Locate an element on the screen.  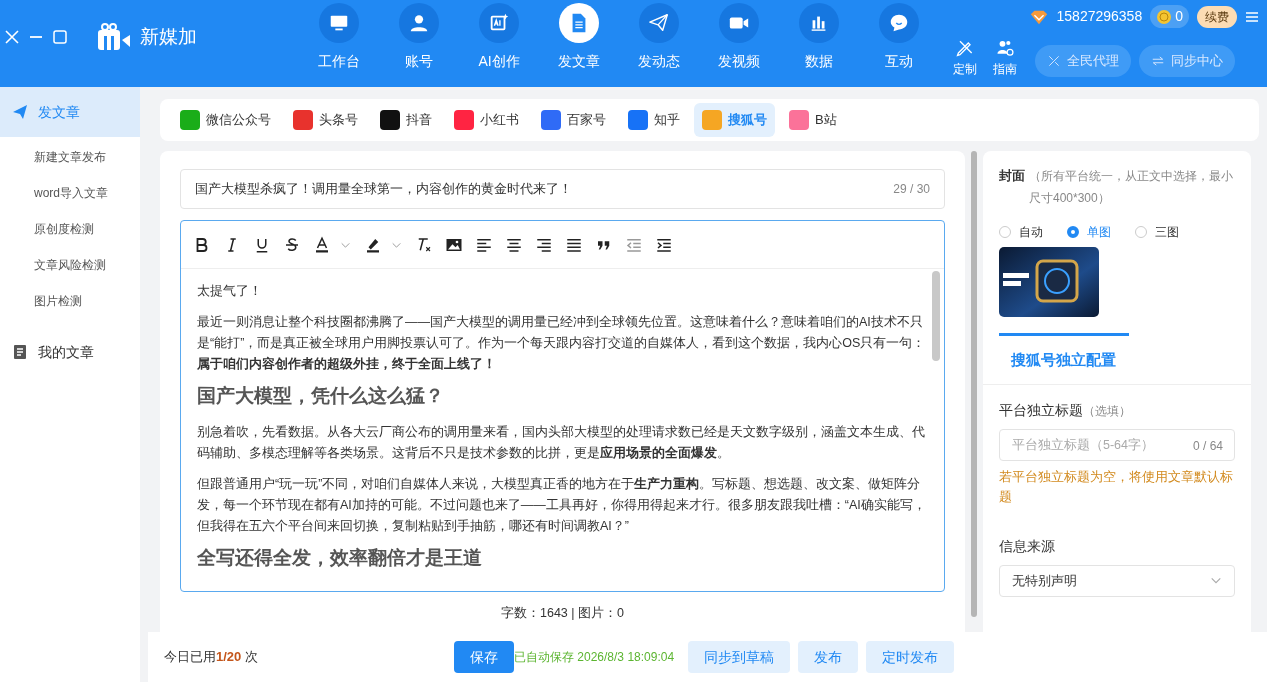
platform-tab: 小红书 is located at coordinates (486, 120).